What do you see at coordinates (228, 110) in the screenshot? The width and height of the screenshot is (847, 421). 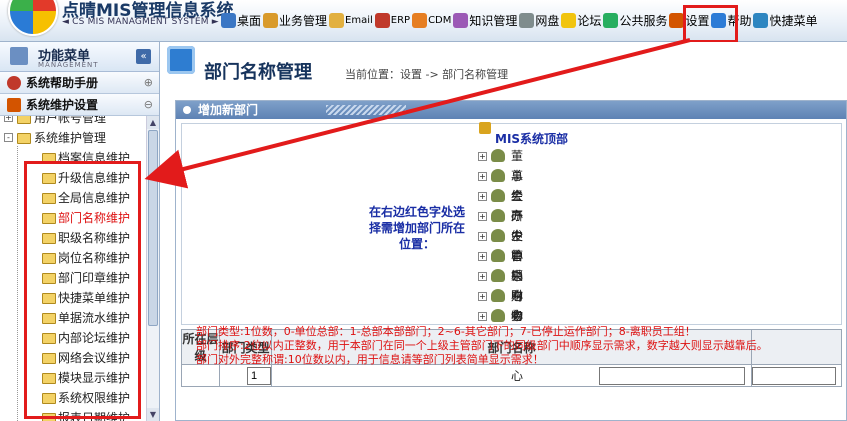 I see `panel-title: 增加新部门` at bounding box center [228, 110].